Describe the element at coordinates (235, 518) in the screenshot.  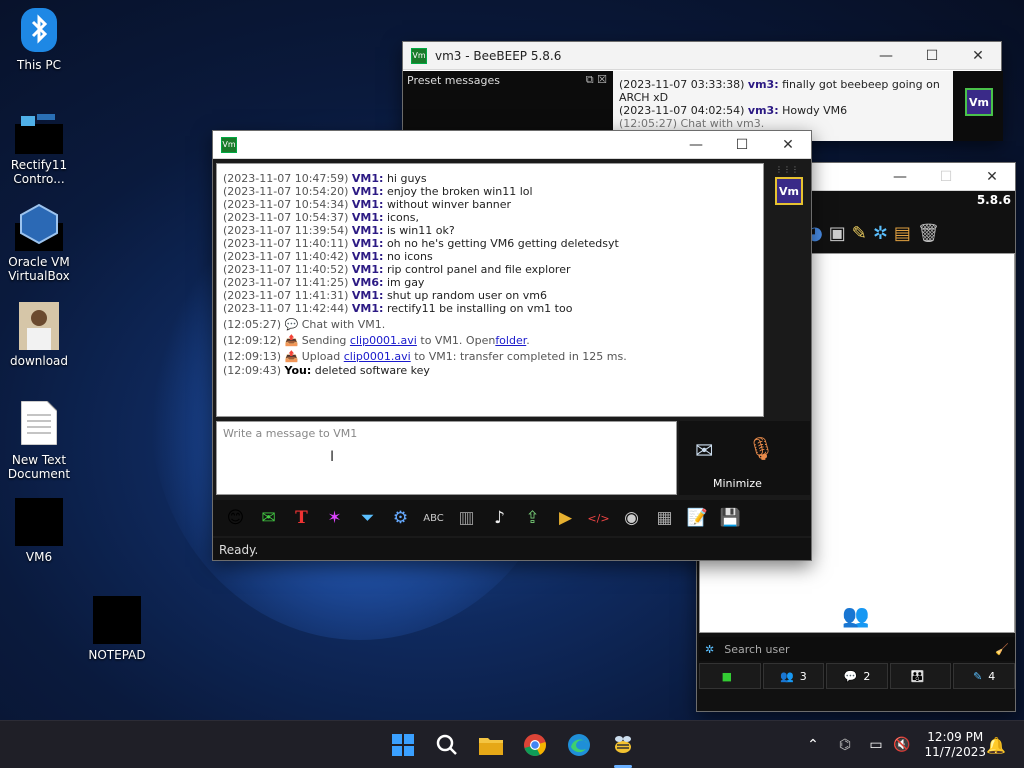
I see `emoticon-icon: 😊` at that location.